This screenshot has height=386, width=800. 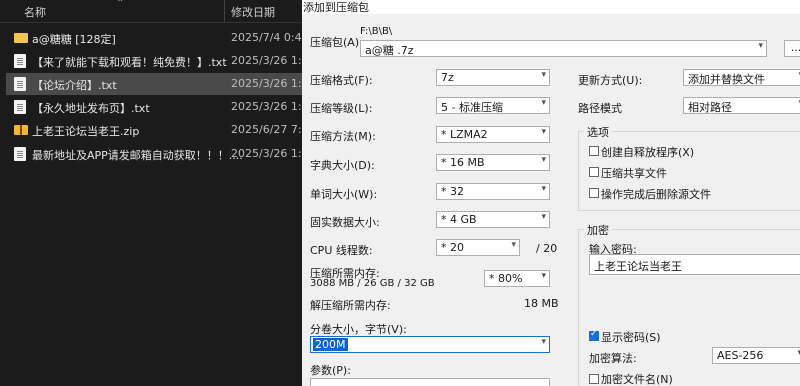 What do you see at coordinates (345, 222) in the screenshot?
I see `solid-size-label: 固实数据大小:` at bounding box center [345, 222].